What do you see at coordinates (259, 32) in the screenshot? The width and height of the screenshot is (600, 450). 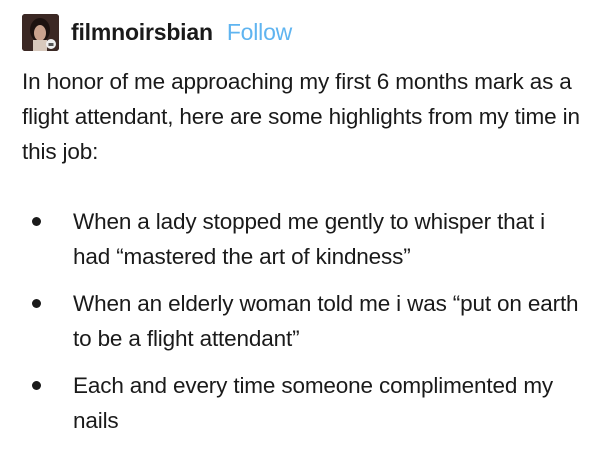 I see `follow-button: Follow` at bounding box center [259, 32].